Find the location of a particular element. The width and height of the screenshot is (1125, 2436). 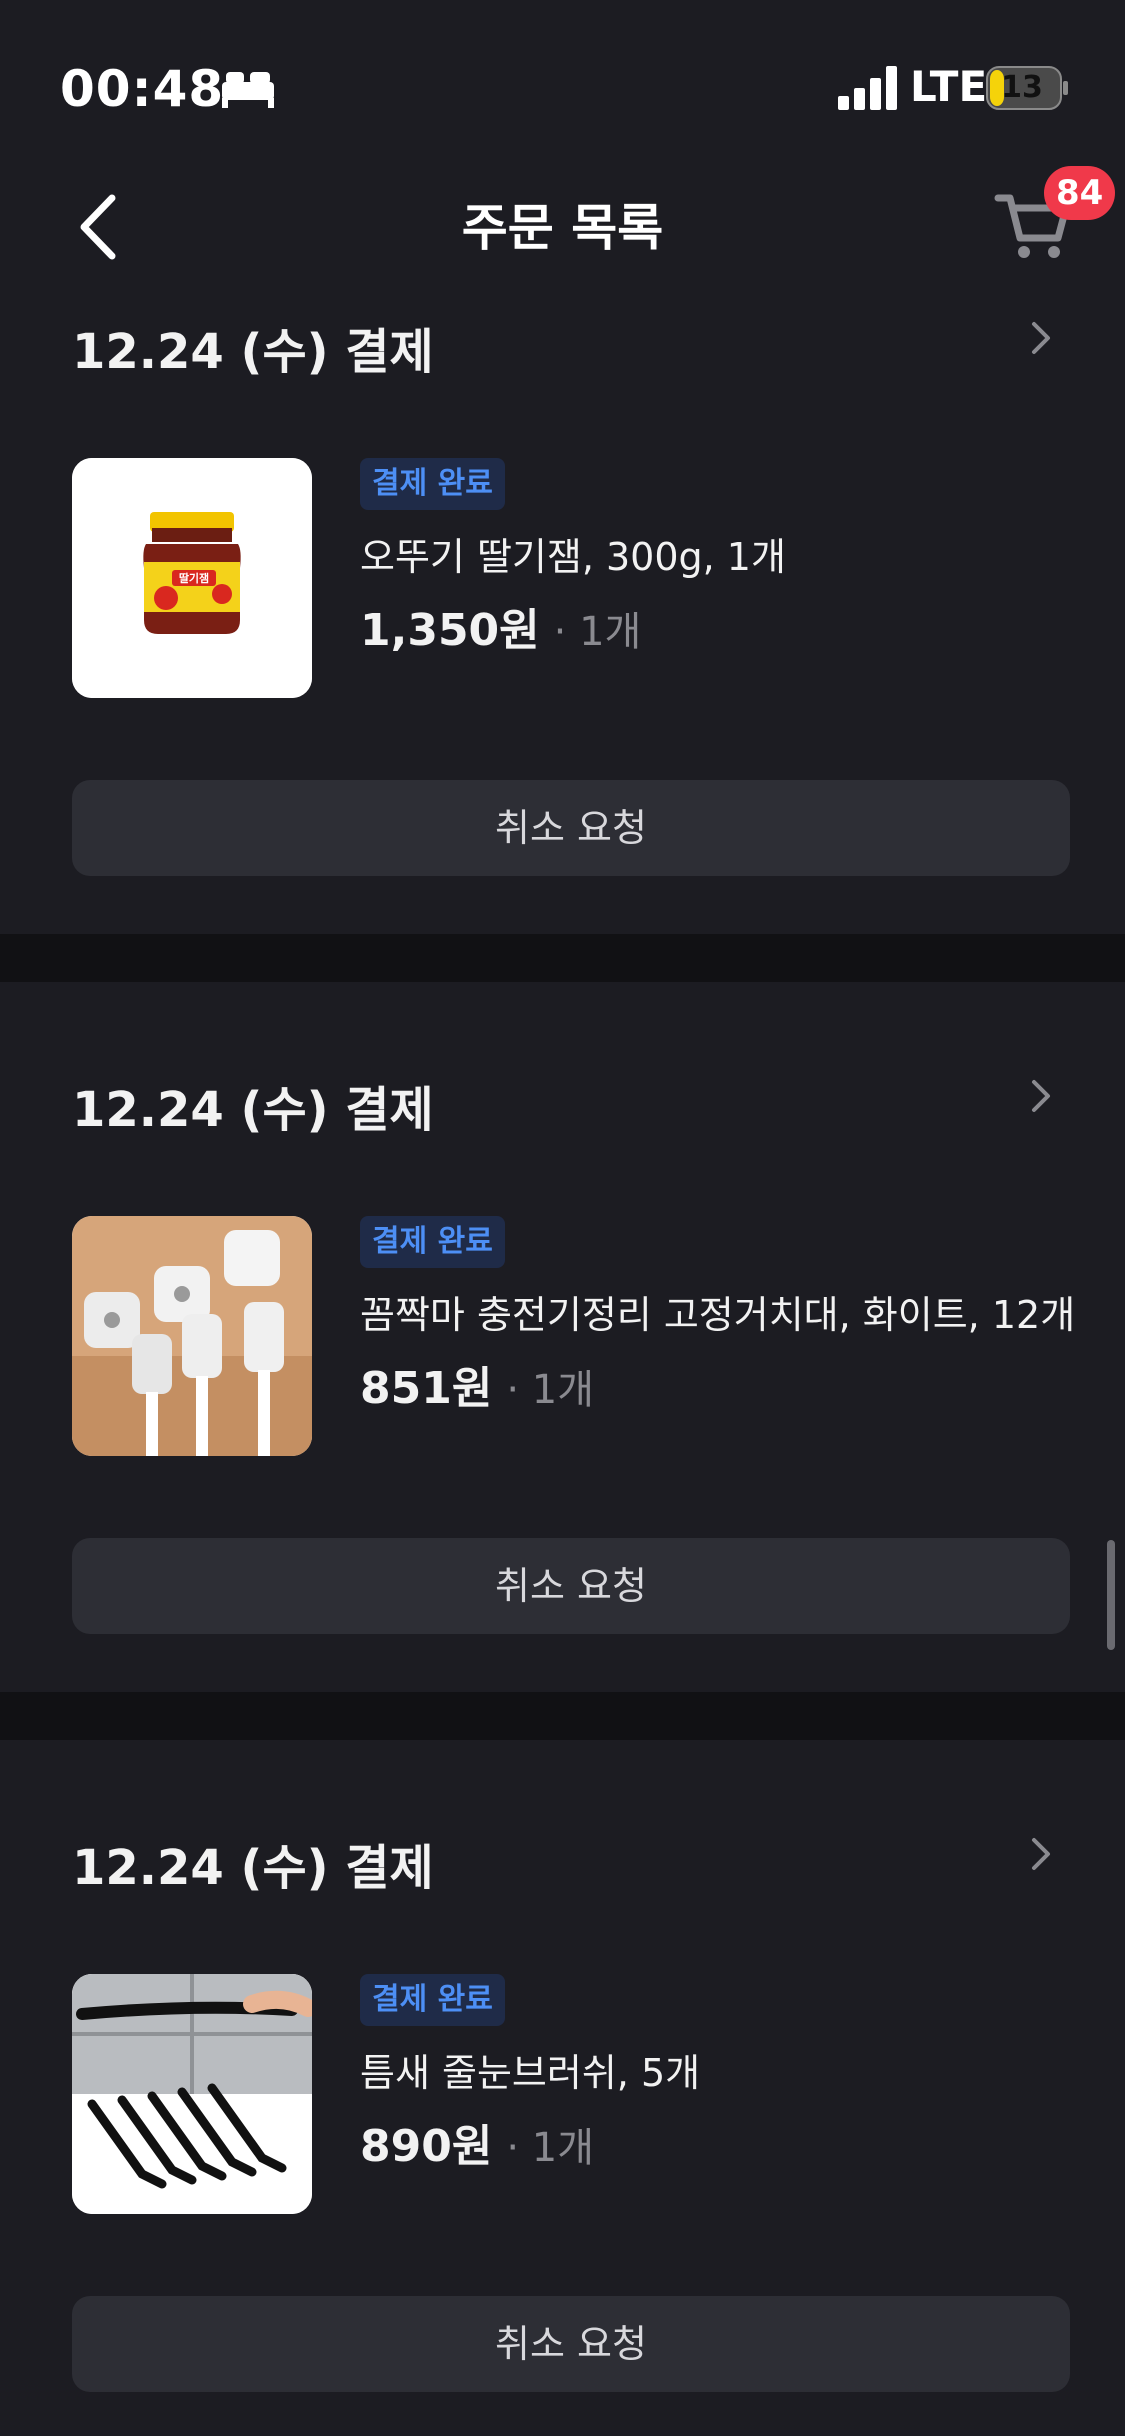

cable-holder-image is located at coordinates (192, 1336).